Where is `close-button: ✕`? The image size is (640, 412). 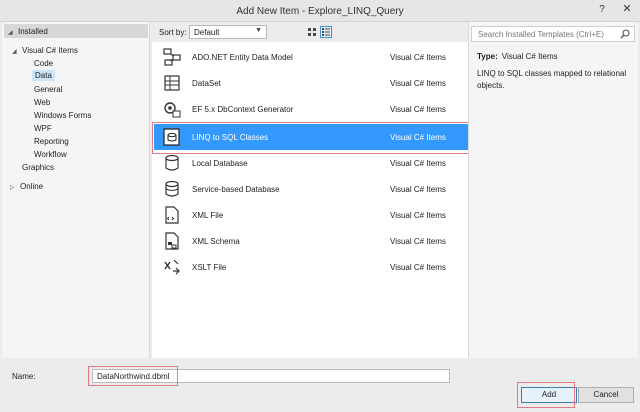
close-button: ✕ is located at coordinates (627, 9).